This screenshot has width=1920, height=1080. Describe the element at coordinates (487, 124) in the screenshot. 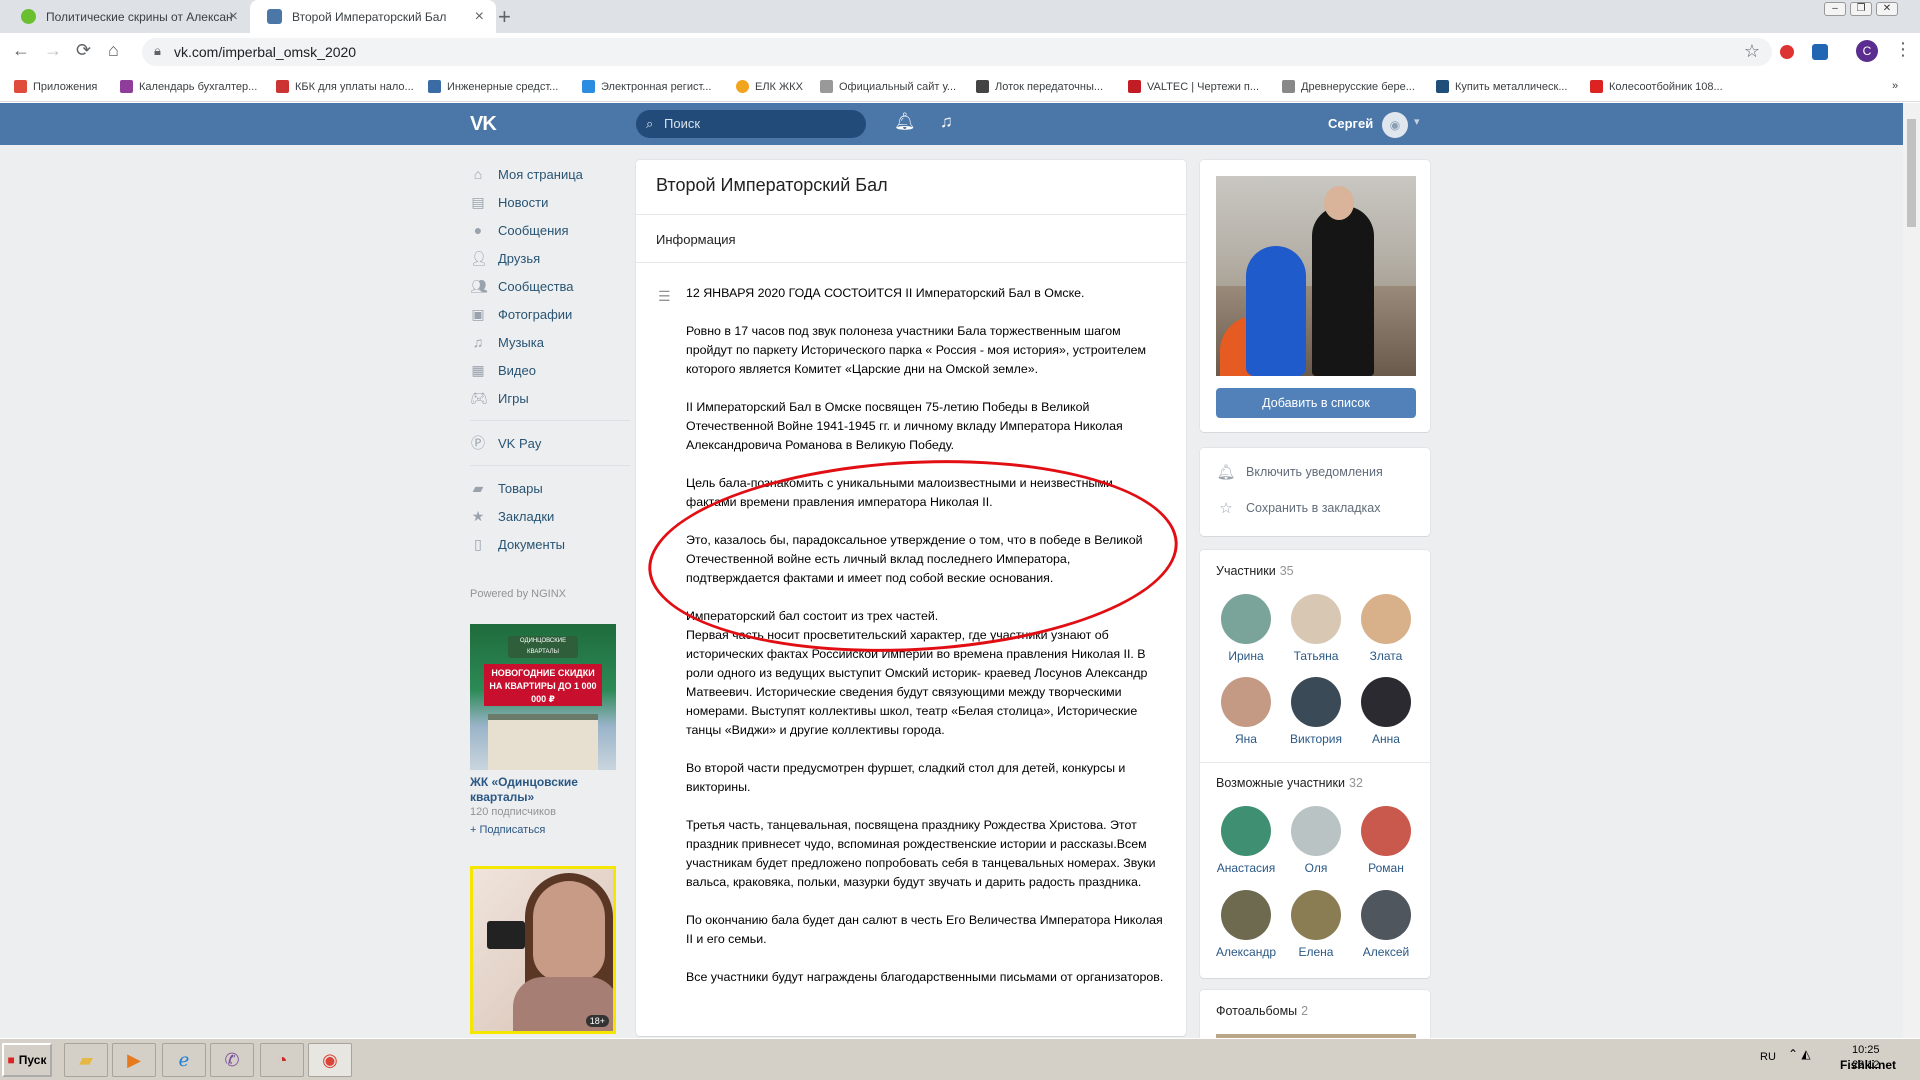

I see `vk-logo: VK` at that location.